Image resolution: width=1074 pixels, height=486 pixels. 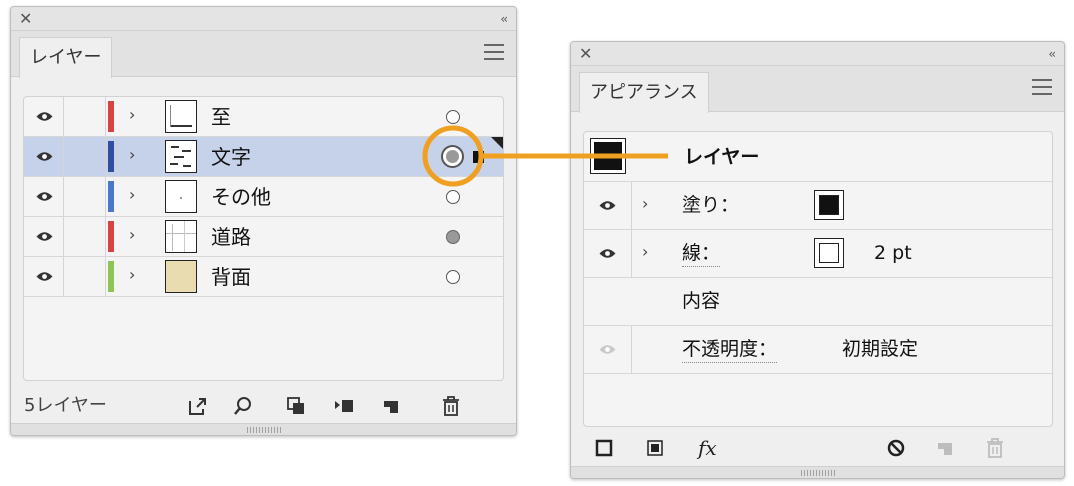 I want to click on layer-row: › その他, so click(x=263, y=197).